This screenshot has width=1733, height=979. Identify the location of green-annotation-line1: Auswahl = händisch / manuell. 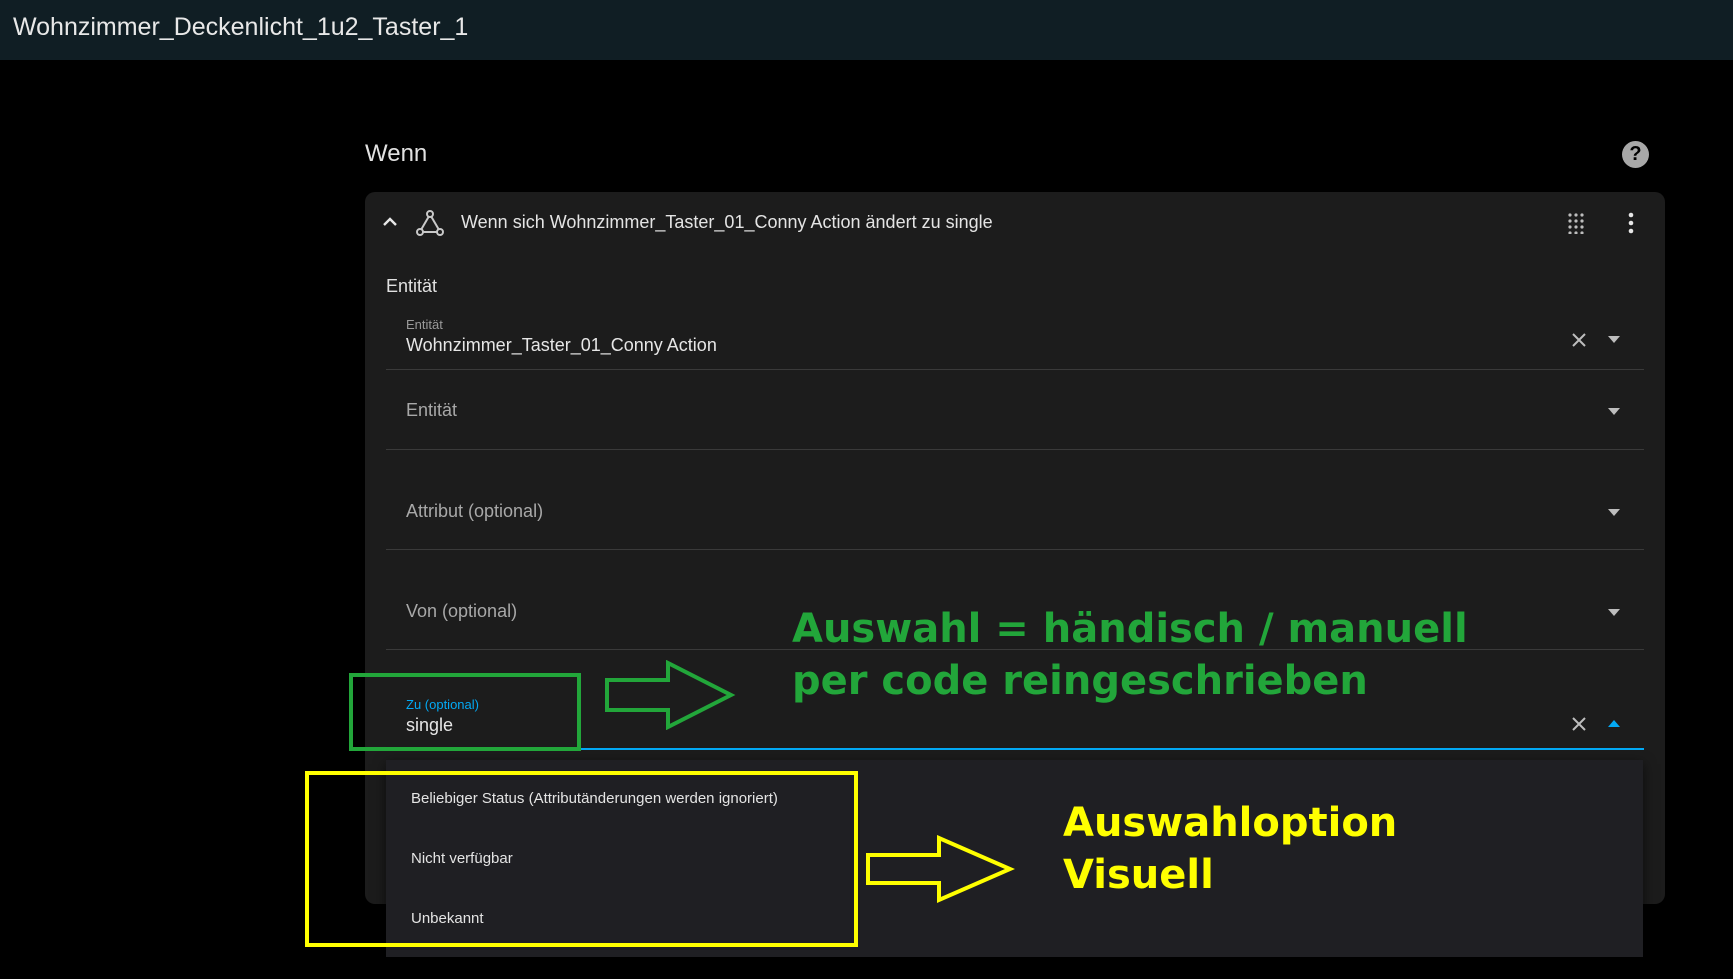
(1130, 629).